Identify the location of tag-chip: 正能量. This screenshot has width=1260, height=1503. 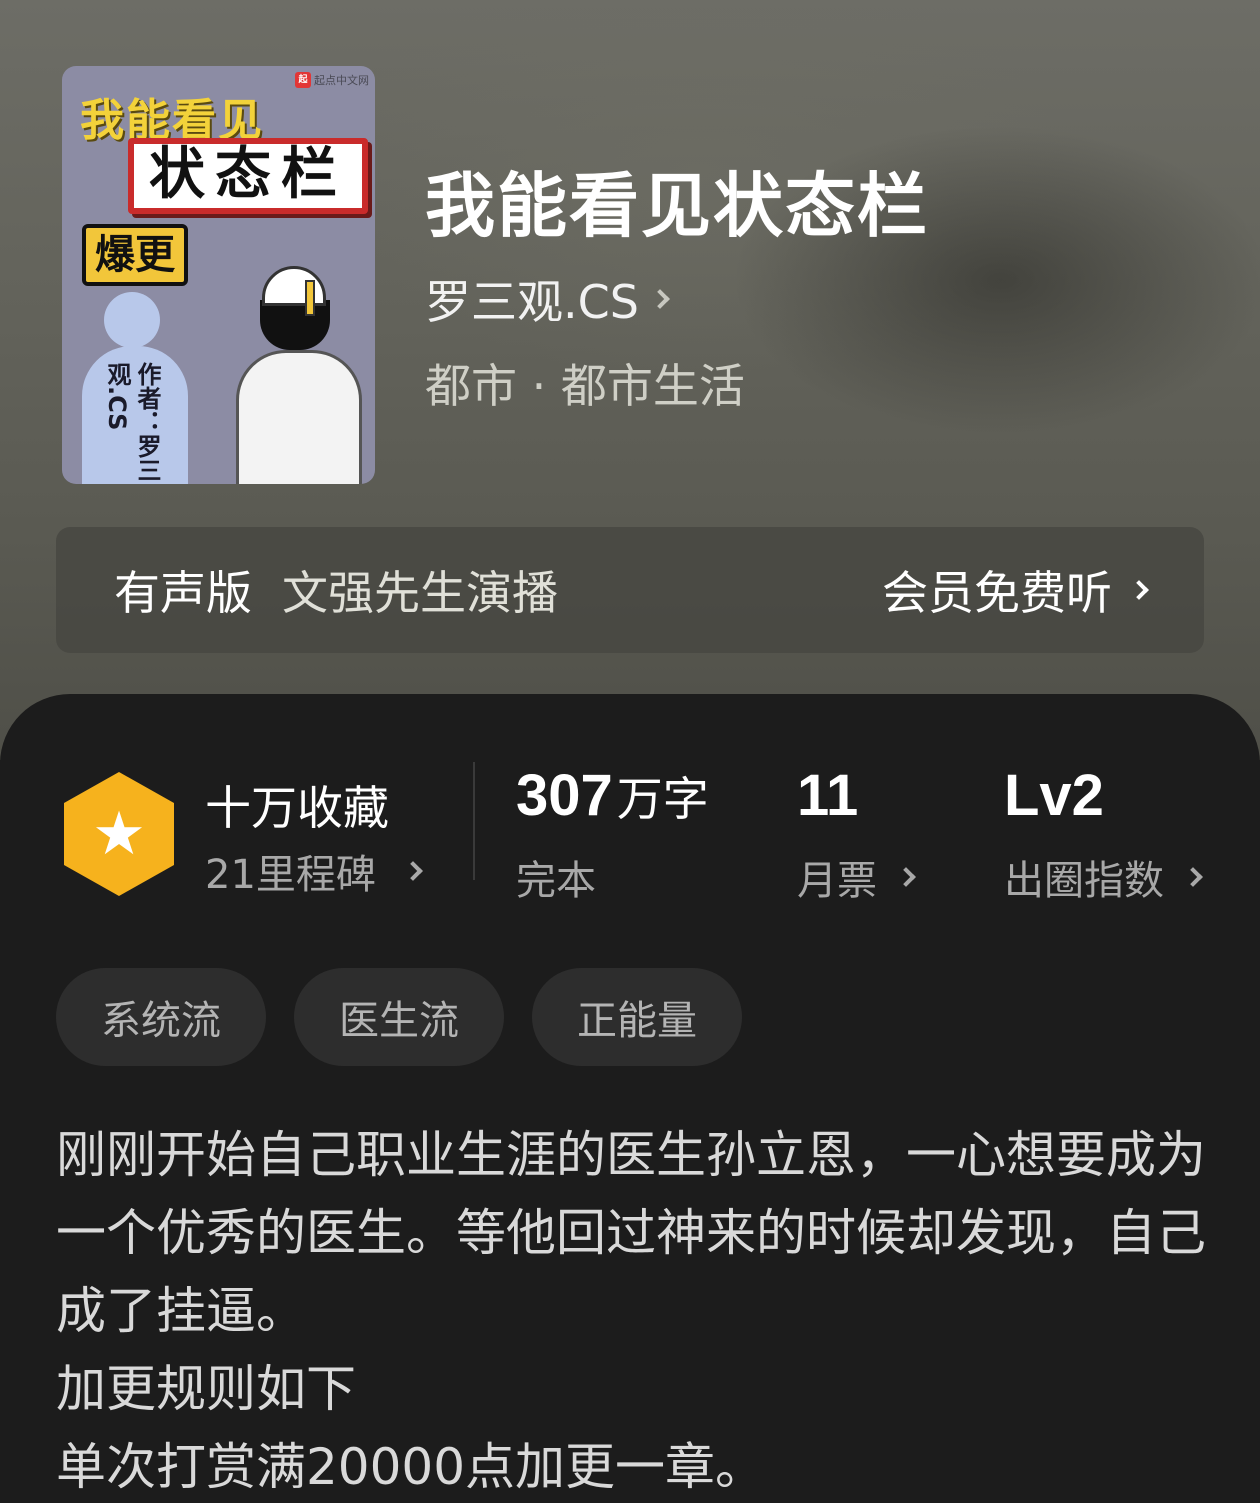
(637, 1017).